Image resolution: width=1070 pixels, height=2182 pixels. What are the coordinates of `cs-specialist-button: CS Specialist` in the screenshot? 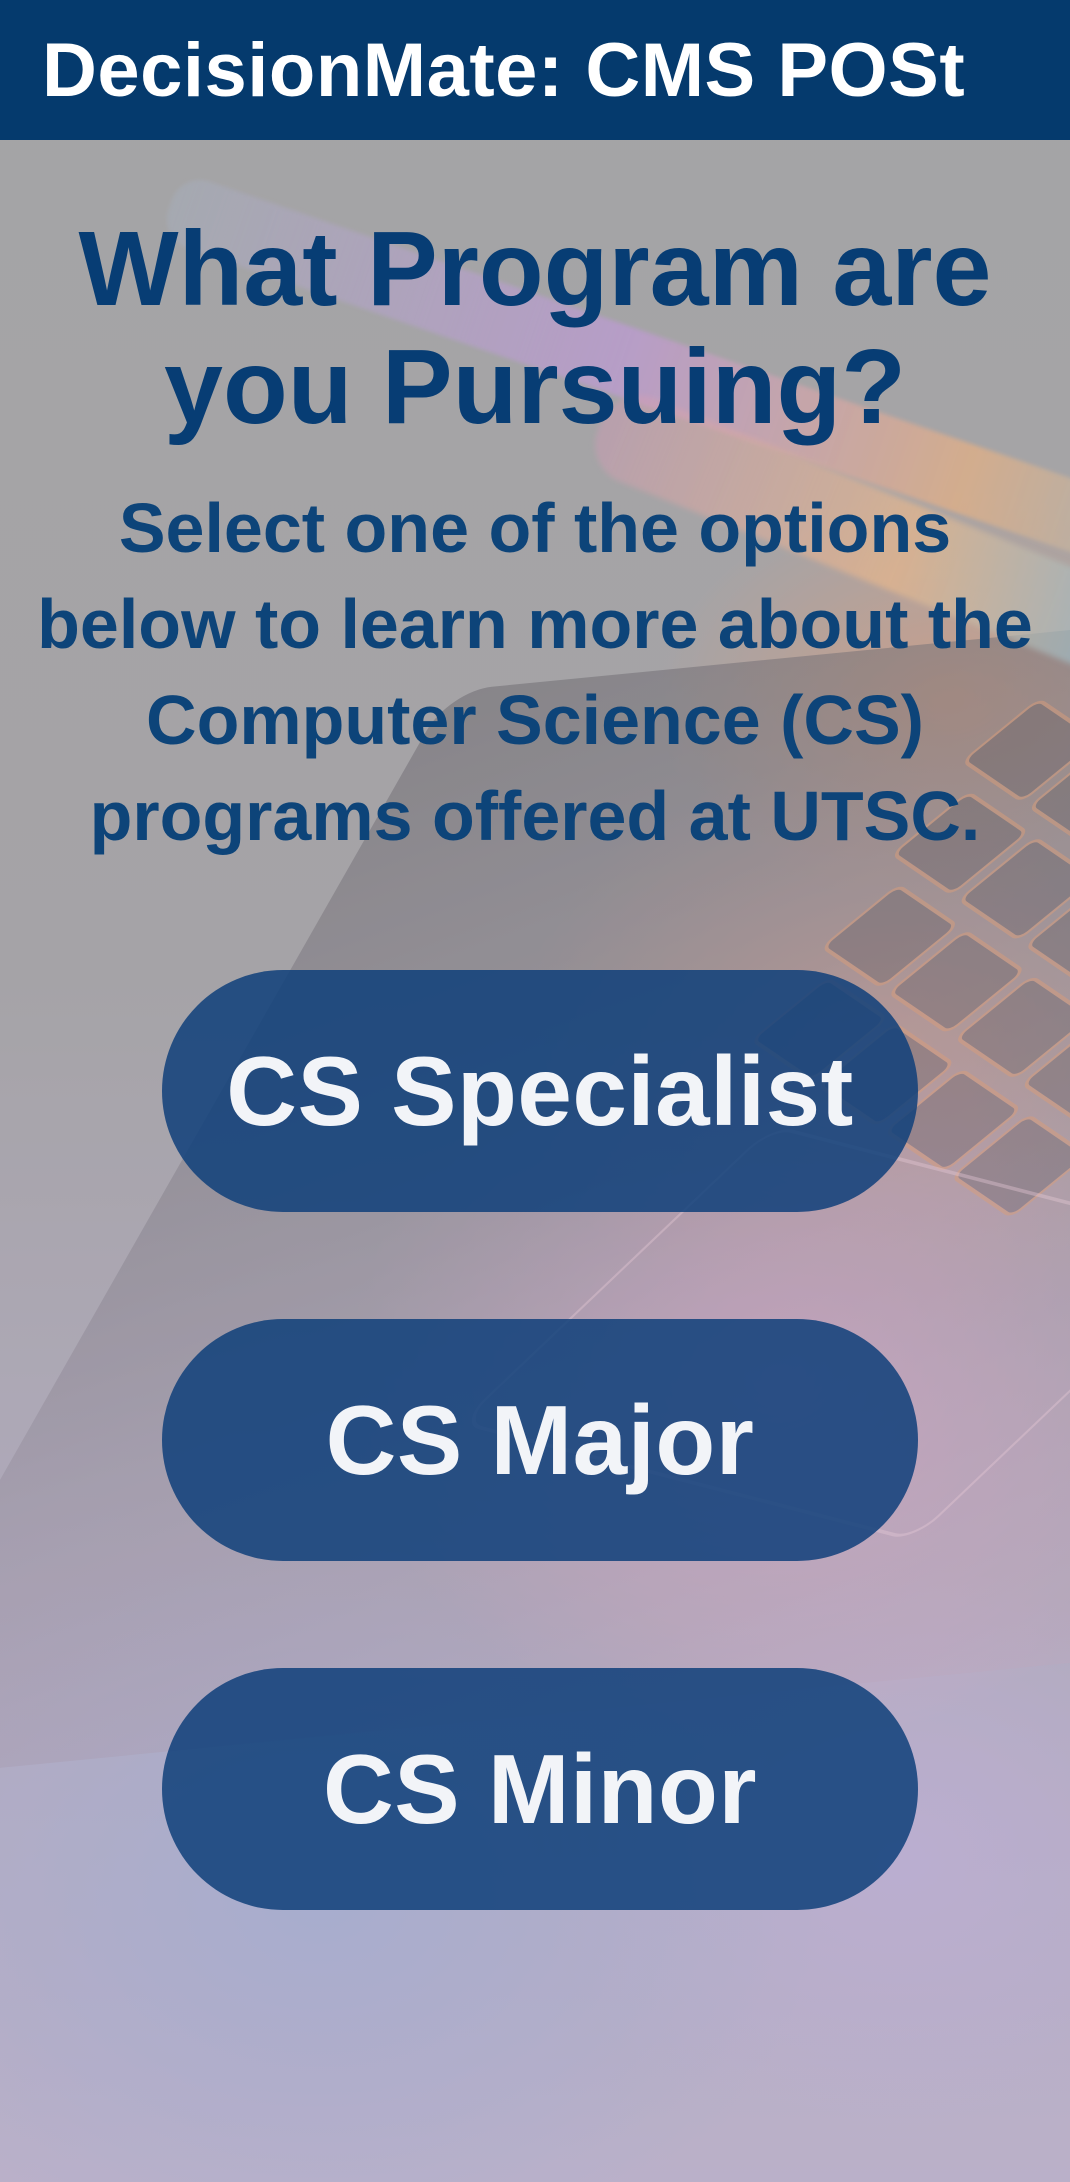 It's located at (540, 1091).